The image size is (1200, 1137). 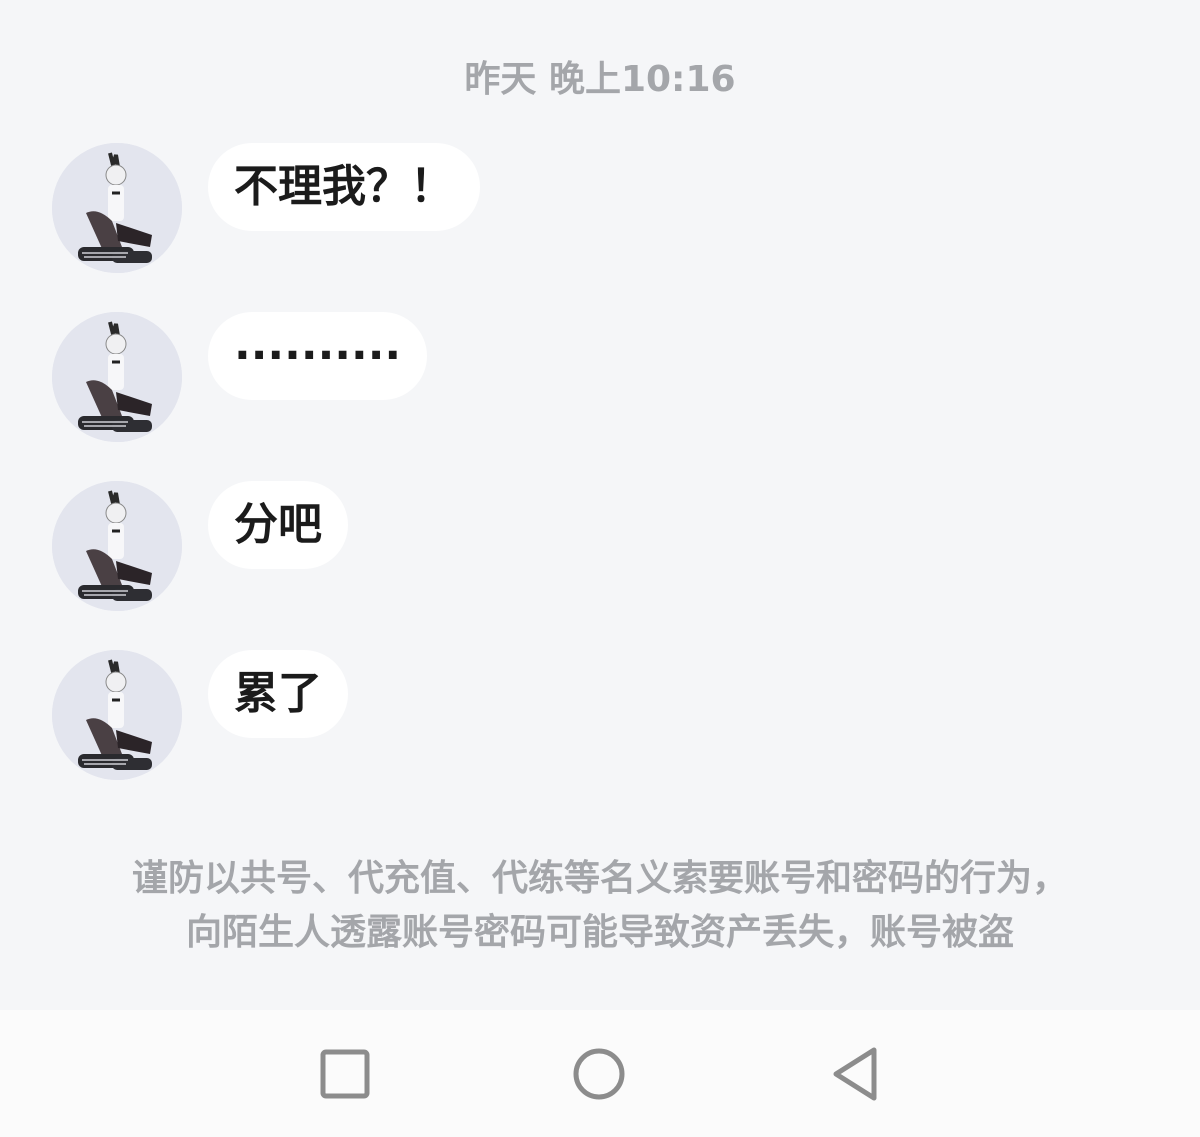 I want to click on recent-apps-button, so click(x=345, y=1075).